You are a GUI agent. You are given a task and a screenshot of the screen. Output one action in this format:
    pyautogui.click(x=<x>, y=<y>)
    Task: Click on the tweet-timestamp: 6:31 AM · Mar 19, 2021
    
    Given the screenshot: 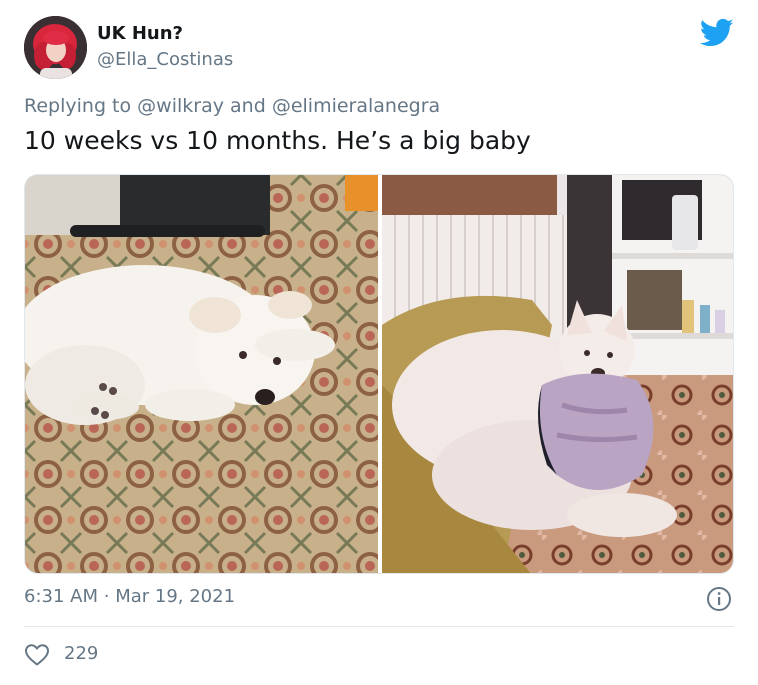 What is the action you would take?
    pyautogui.click(x=129, y=596)
    